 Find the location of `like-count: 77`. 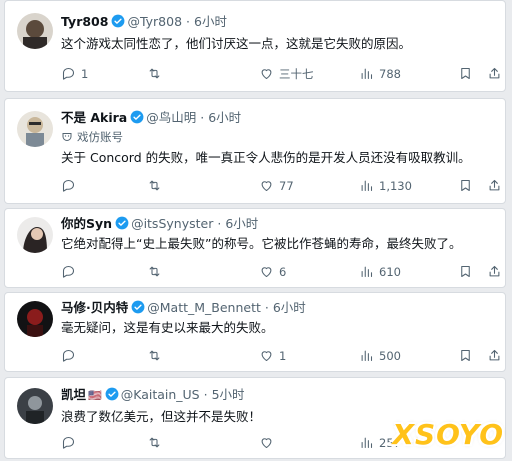

like-count: 77 is located at coordinates (286, 186).